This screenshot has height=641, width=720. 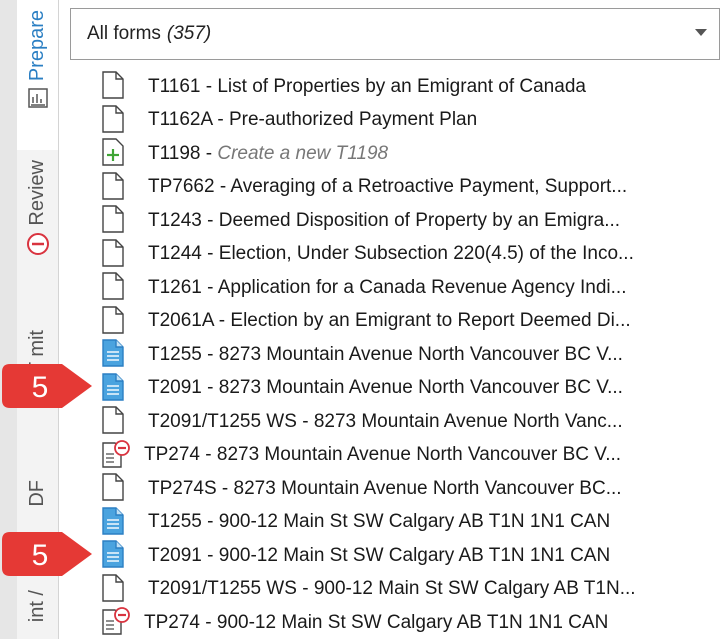 What do you see at coordinates (38, 100) in the screenshot?
I see `form-chart-icon` at bounding box center [38, 100].